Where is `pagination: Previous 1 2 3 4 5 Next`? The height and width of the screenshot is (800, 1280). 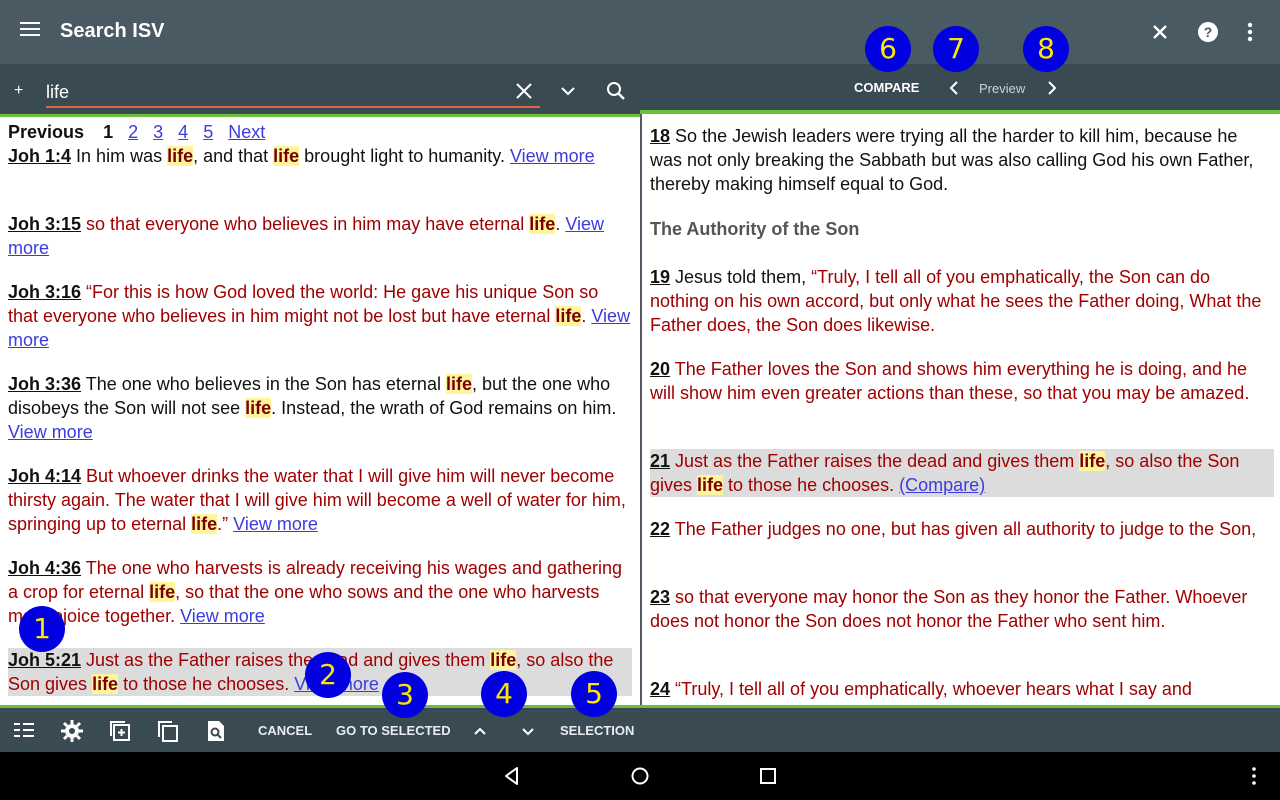
pagination: Previous 1 2 3 4 5 Next is located at coordinates (136, 132).